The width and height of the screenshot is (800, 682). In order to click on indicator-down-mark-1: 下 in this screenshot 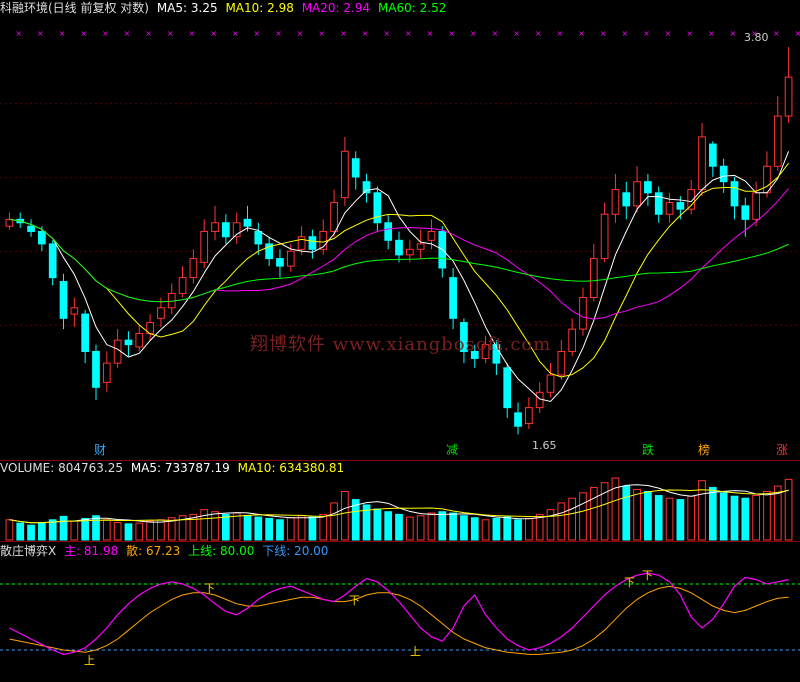, I will do `click(209, 588)`.